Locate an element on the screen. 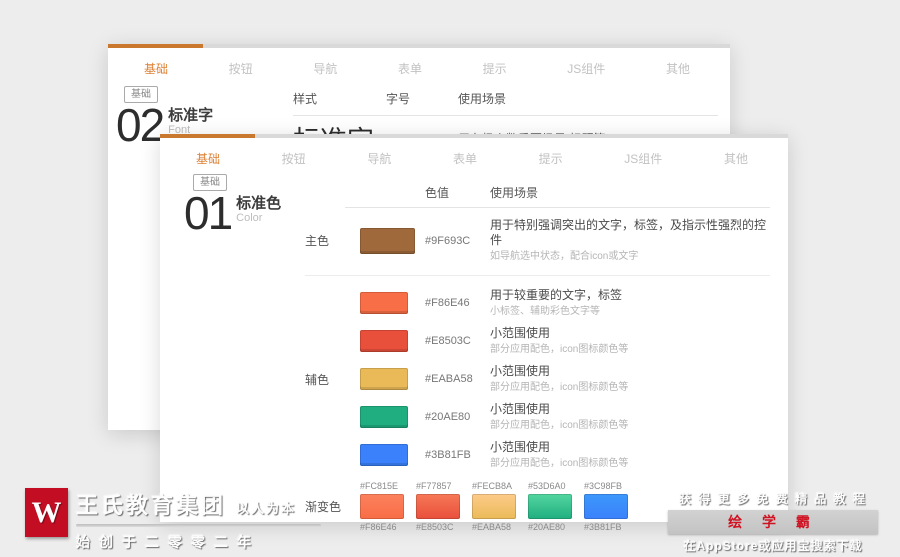 The image size is (900, 557). section-number: 02 is located at coordinates (140, 125).